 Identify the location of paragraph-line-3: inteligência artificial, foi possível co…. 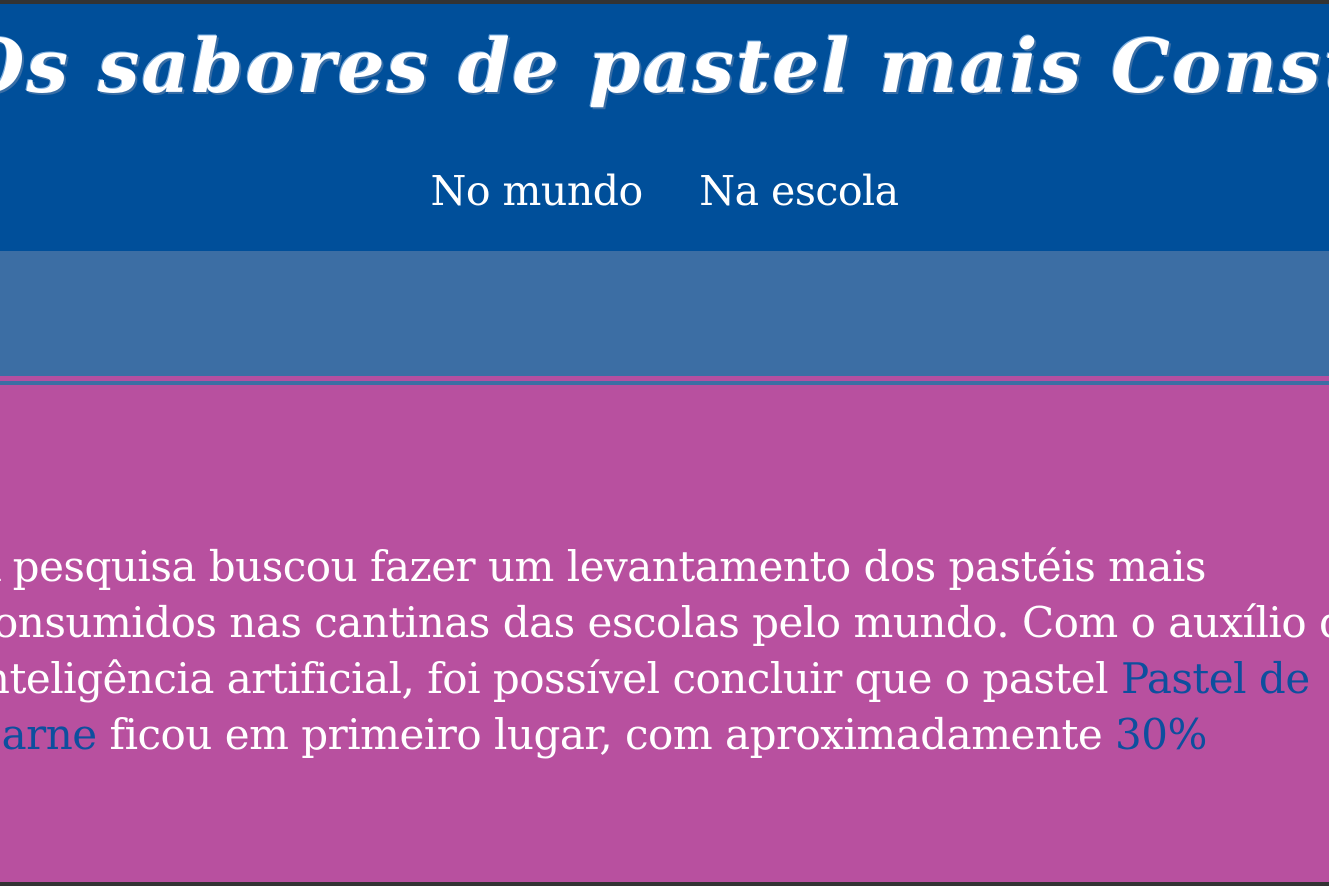
(655, 678).